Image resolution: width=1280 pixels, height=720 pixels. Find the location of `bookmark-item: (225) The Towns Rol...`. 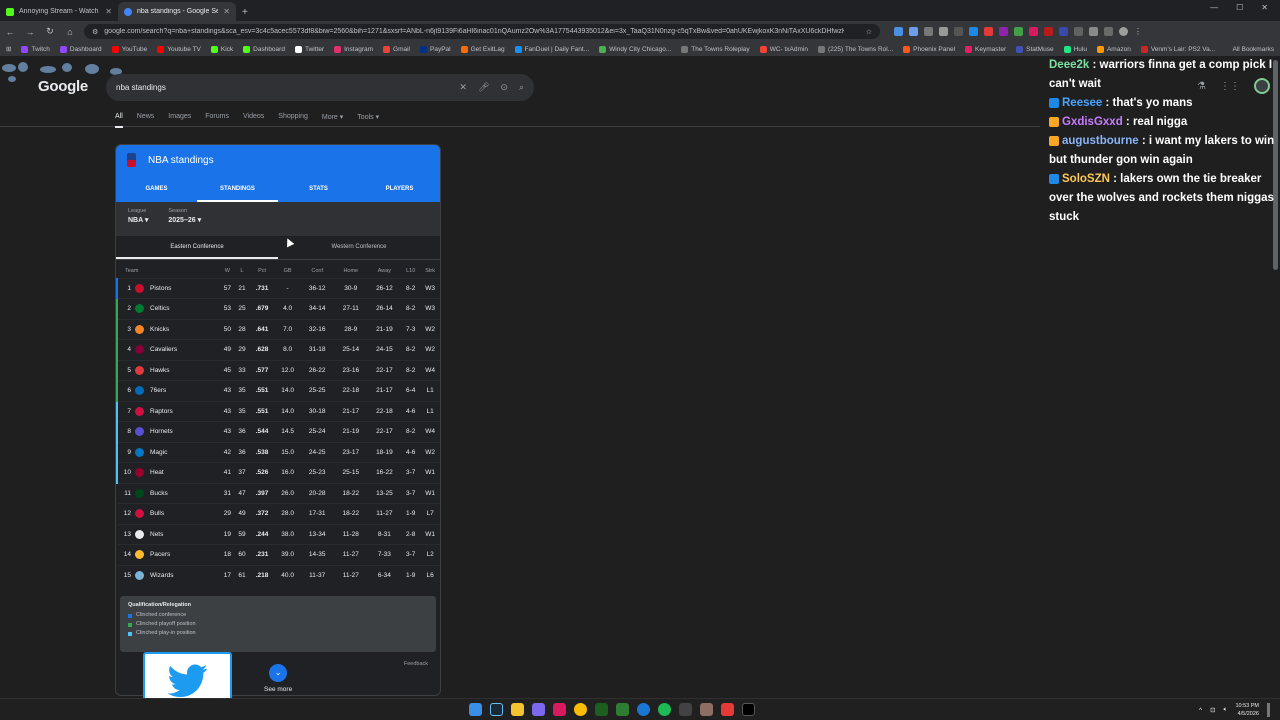

bookmark-item: (225) The Towns Rol... is located at coordinates (855, 49).